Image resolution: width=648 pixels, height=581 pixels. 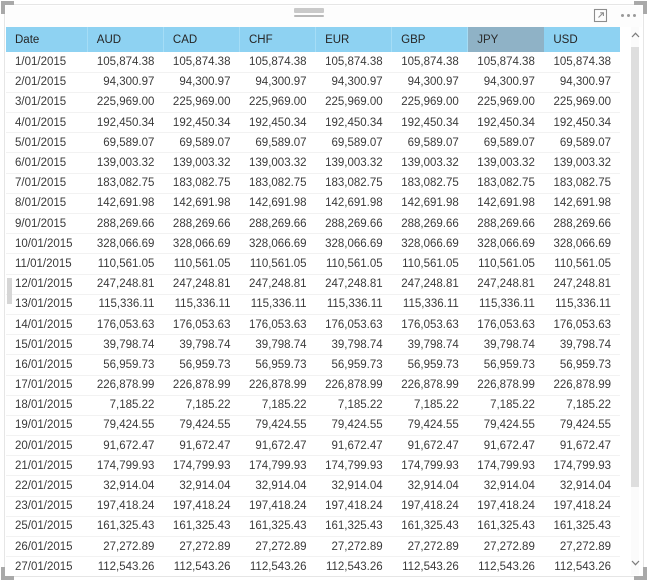 I want to click on cell-usd: 105,874.38, so click(x=581, y=62).